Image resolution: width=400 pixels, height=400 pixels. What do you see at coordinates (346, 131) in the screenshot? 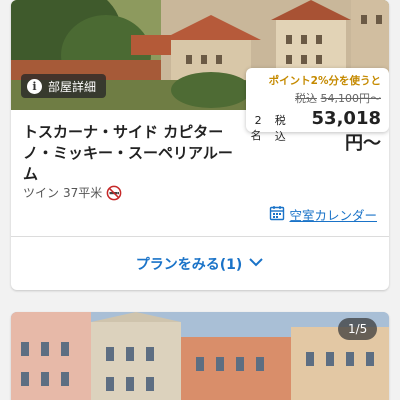
I see `final-price: 53,018円〜` at bounding box center [346, 131].